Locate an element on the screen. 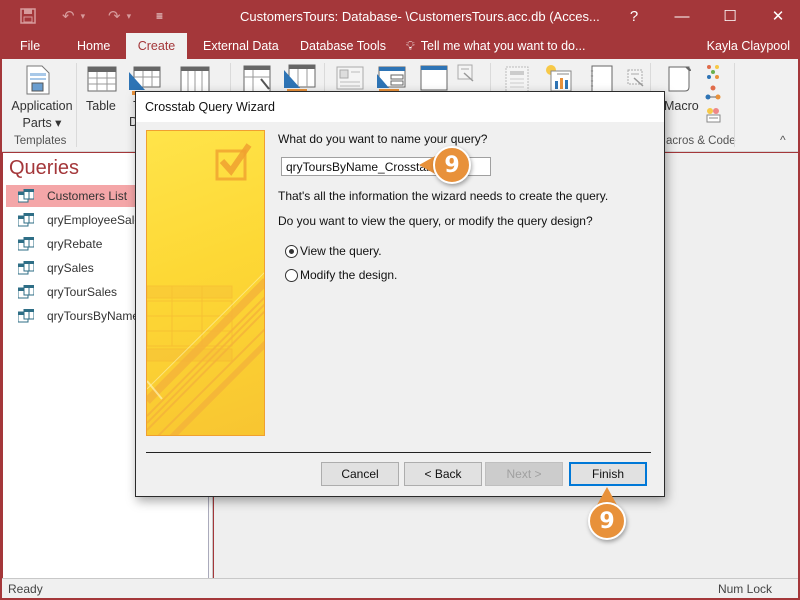  nav-pane-title: Queries is located at coordinates (44, 168).